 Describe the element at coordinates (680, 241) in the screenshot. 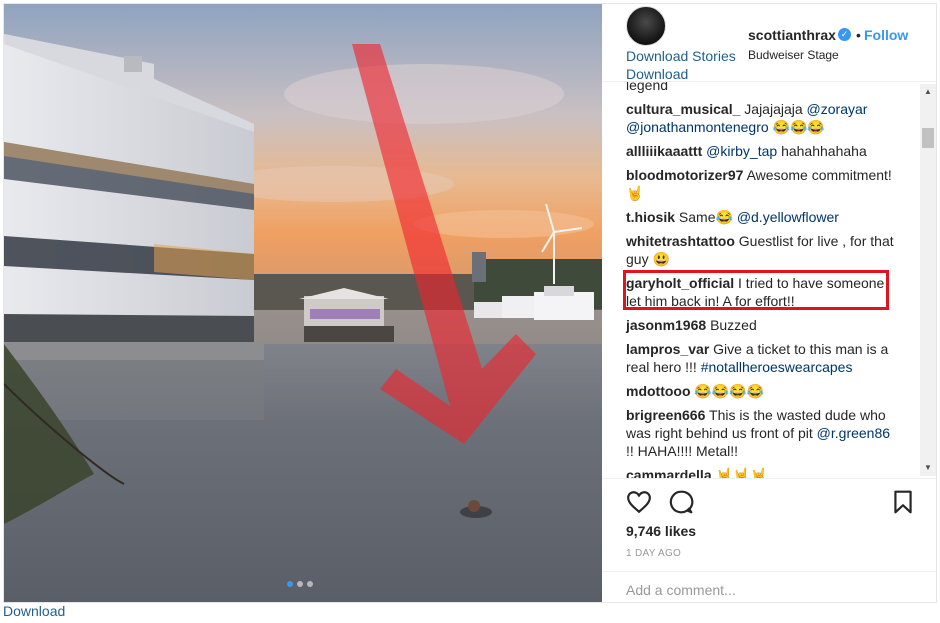

I see `comment-username: whitetrashtattoo` at that location.